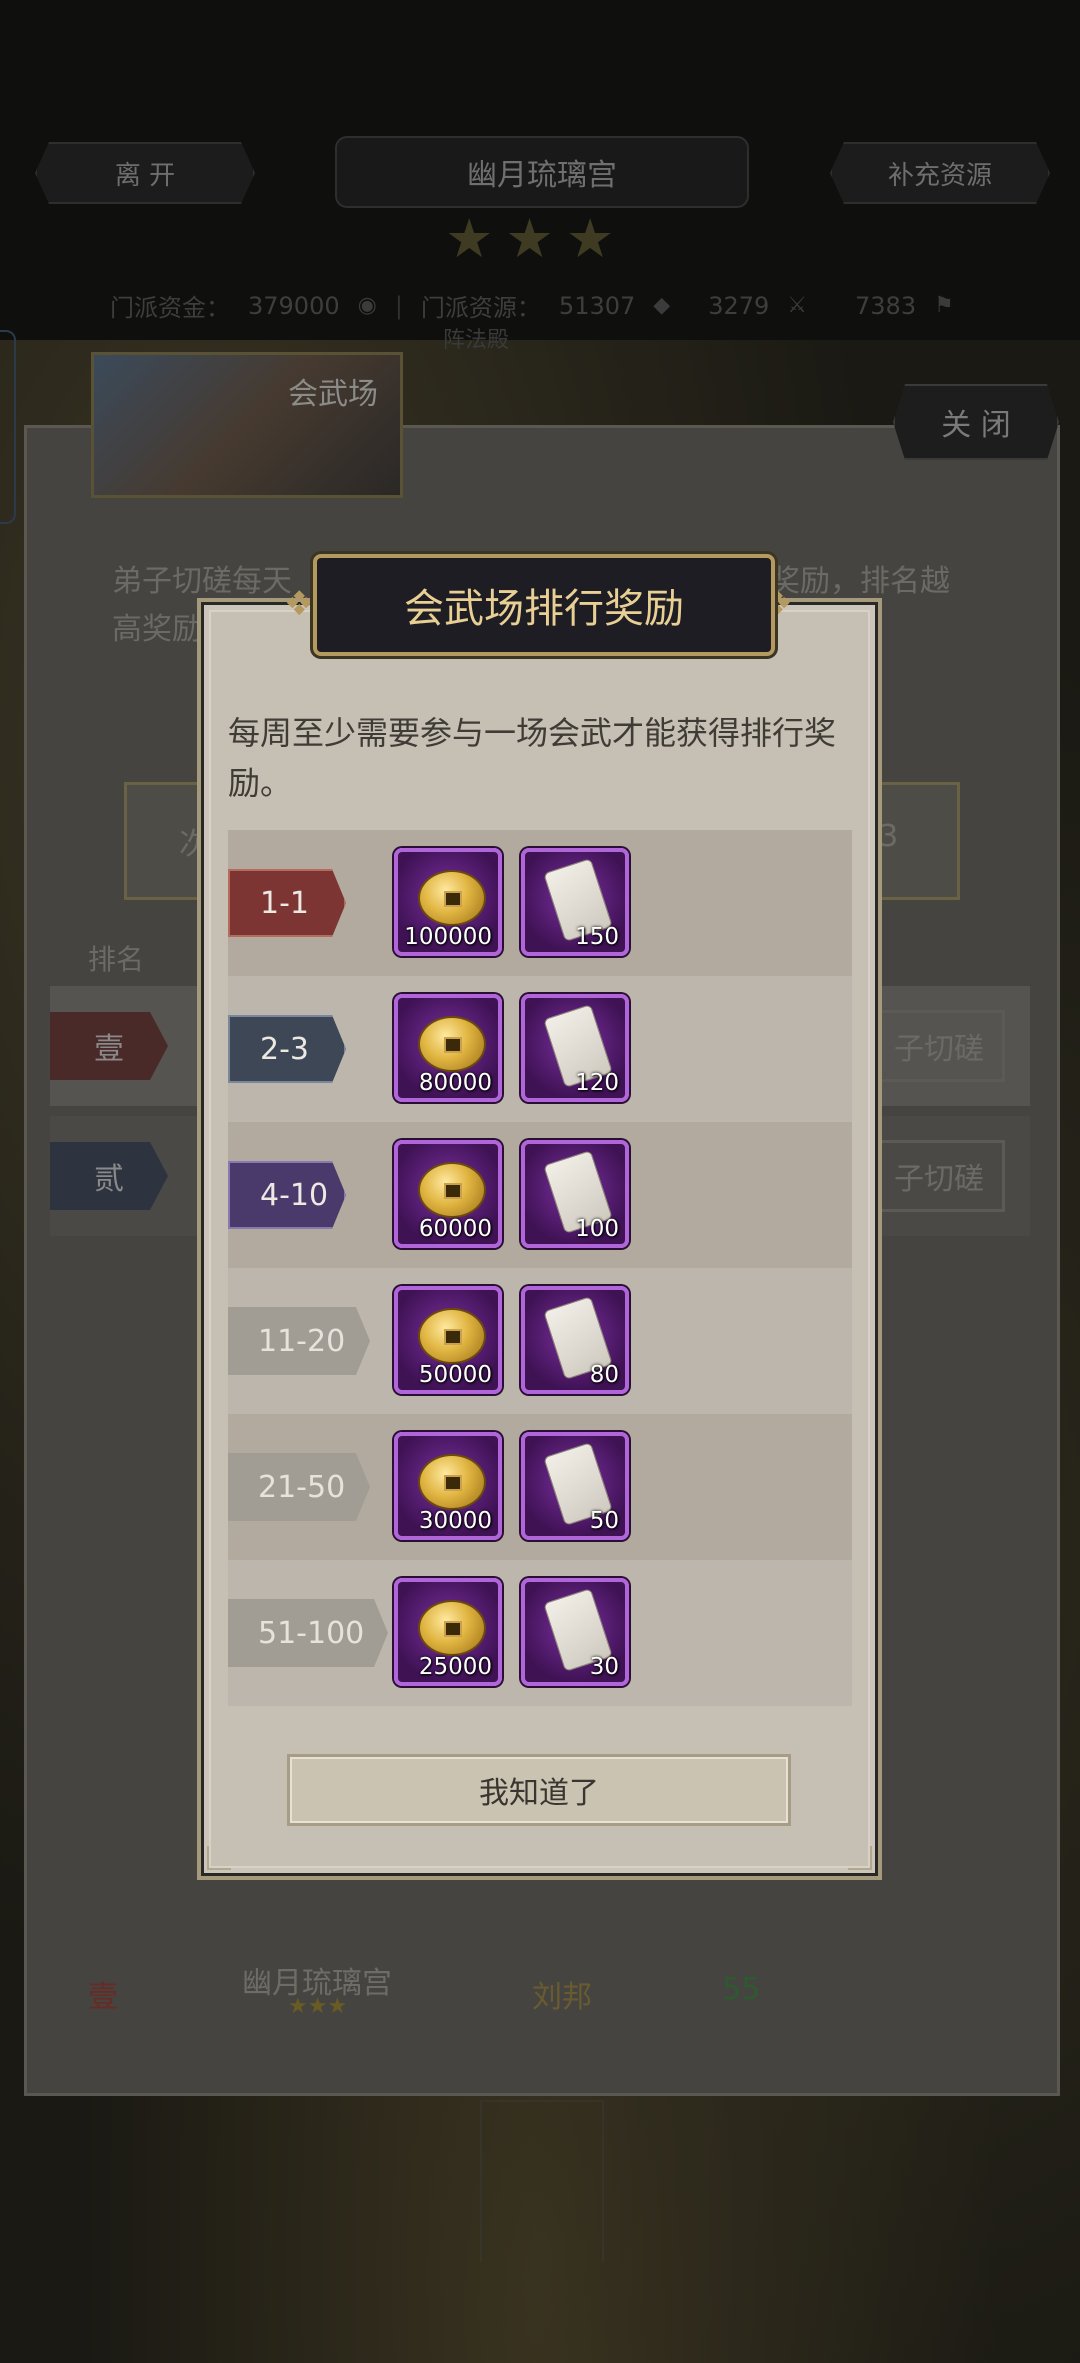 The width and height of the screenshot is (1080, 2363). What do you see at coordinates (476, 340) in the screenshot?
I see `hall-label: 阵法殿` at bounding box center [476, 340].